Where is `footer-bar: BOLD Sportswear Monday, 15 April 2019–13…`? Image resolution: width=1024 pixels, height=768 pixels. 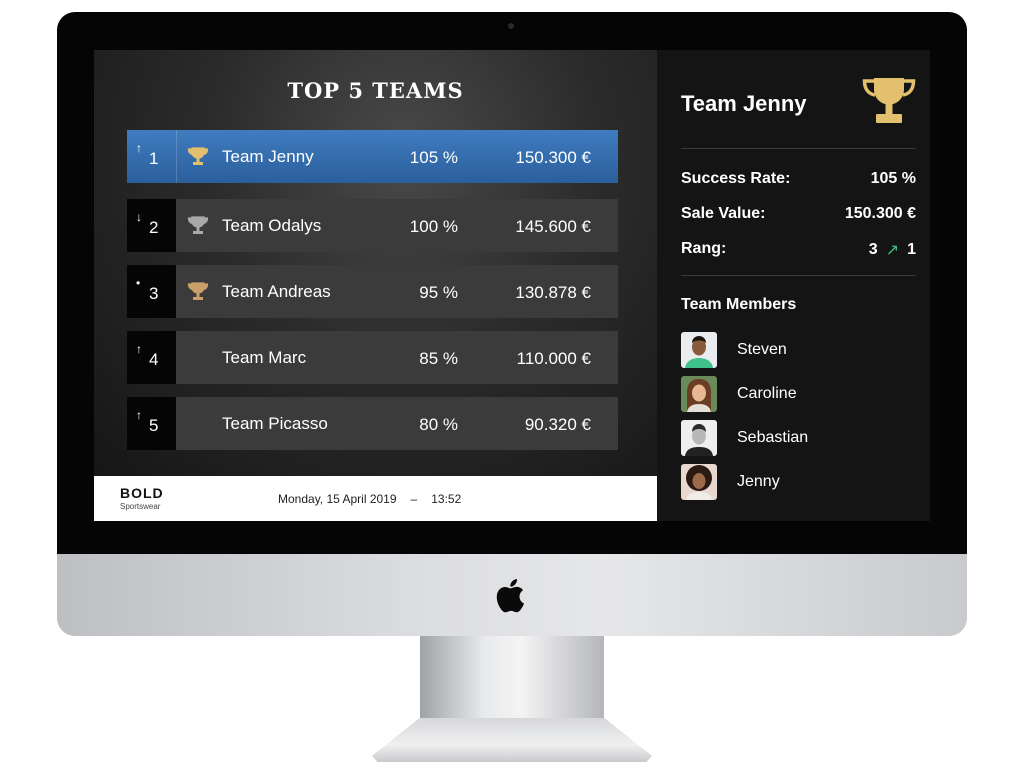 footer-bar: BOLD Sportswear Monday, 15 April 2019–13… is located at coordinates (375, 498).